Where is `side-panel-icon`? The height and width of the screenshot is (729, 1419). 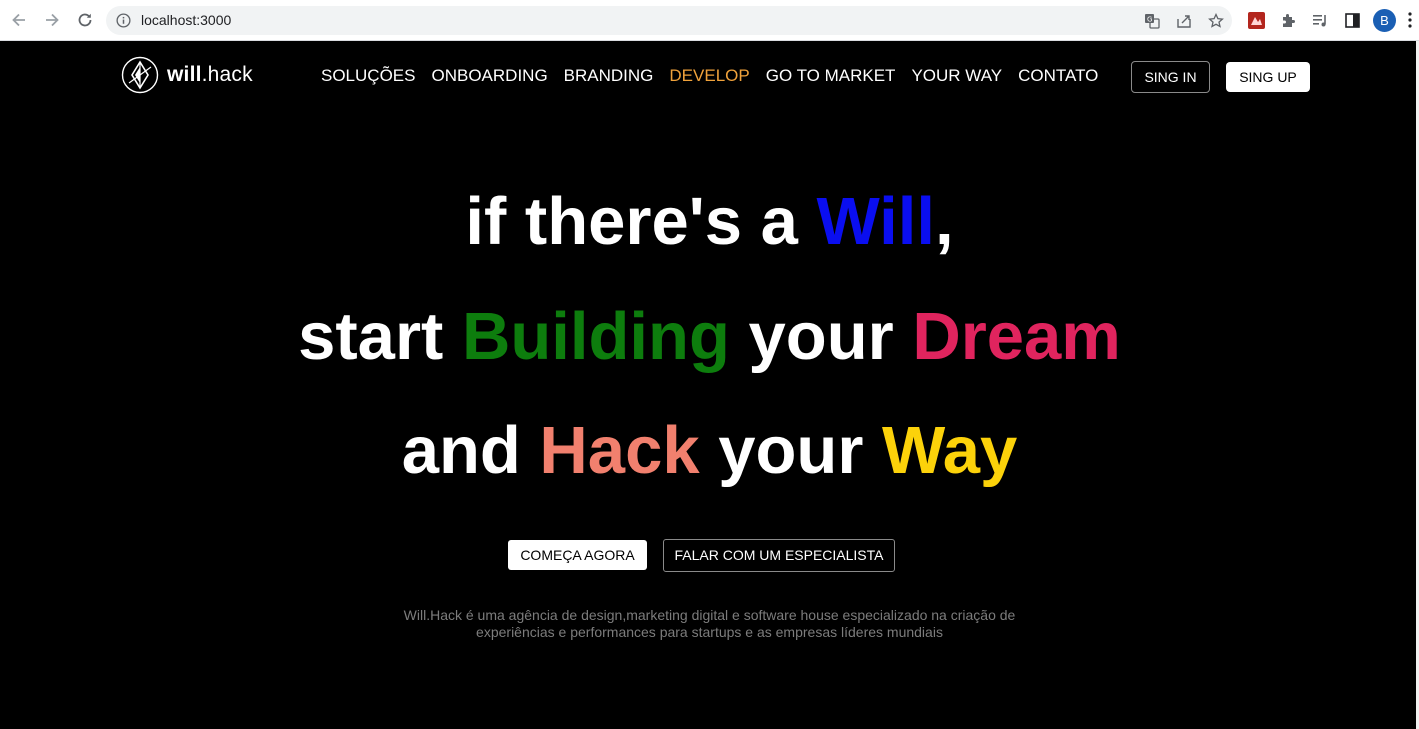 side-panel-icon is located at coordinates (1352, 20).